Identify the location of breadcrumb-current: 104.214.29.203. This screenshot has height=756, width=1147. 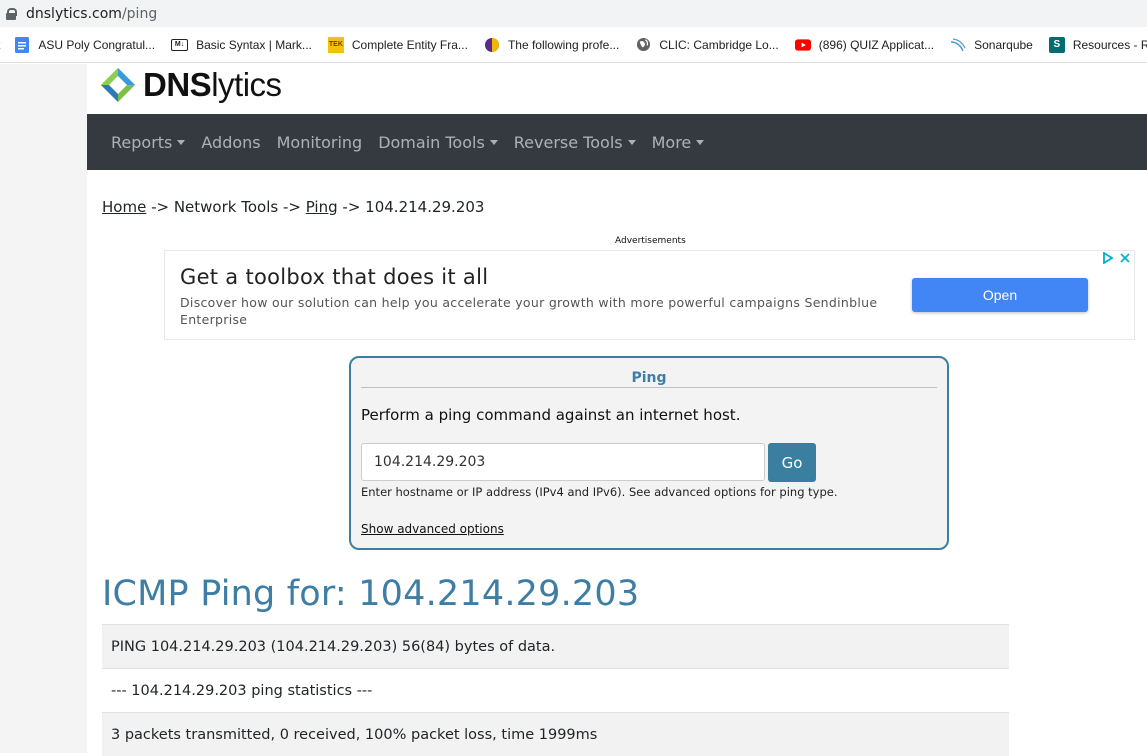
(424, 207).